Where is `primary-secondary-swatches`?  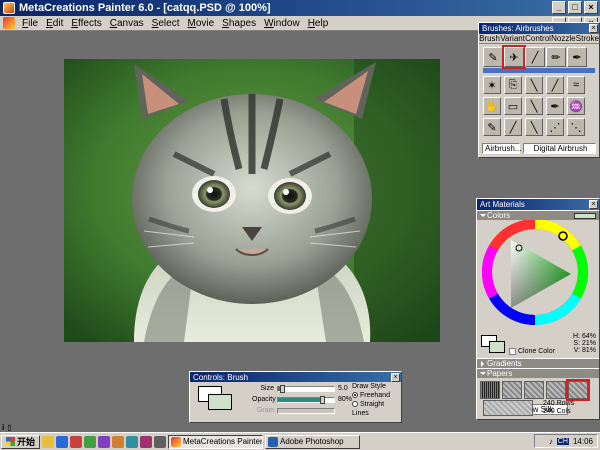
primary-secondary-swatches is located at coordinates (494, 344).